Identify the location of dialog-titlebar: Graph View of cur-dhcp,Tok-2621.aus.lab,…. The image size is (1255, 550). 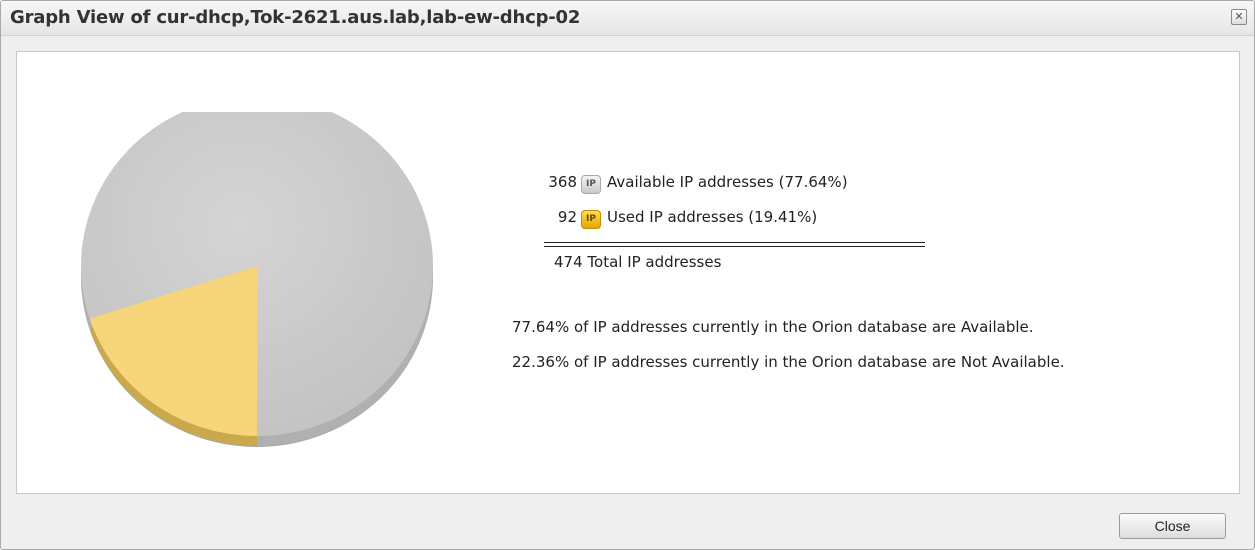
(627, 18).